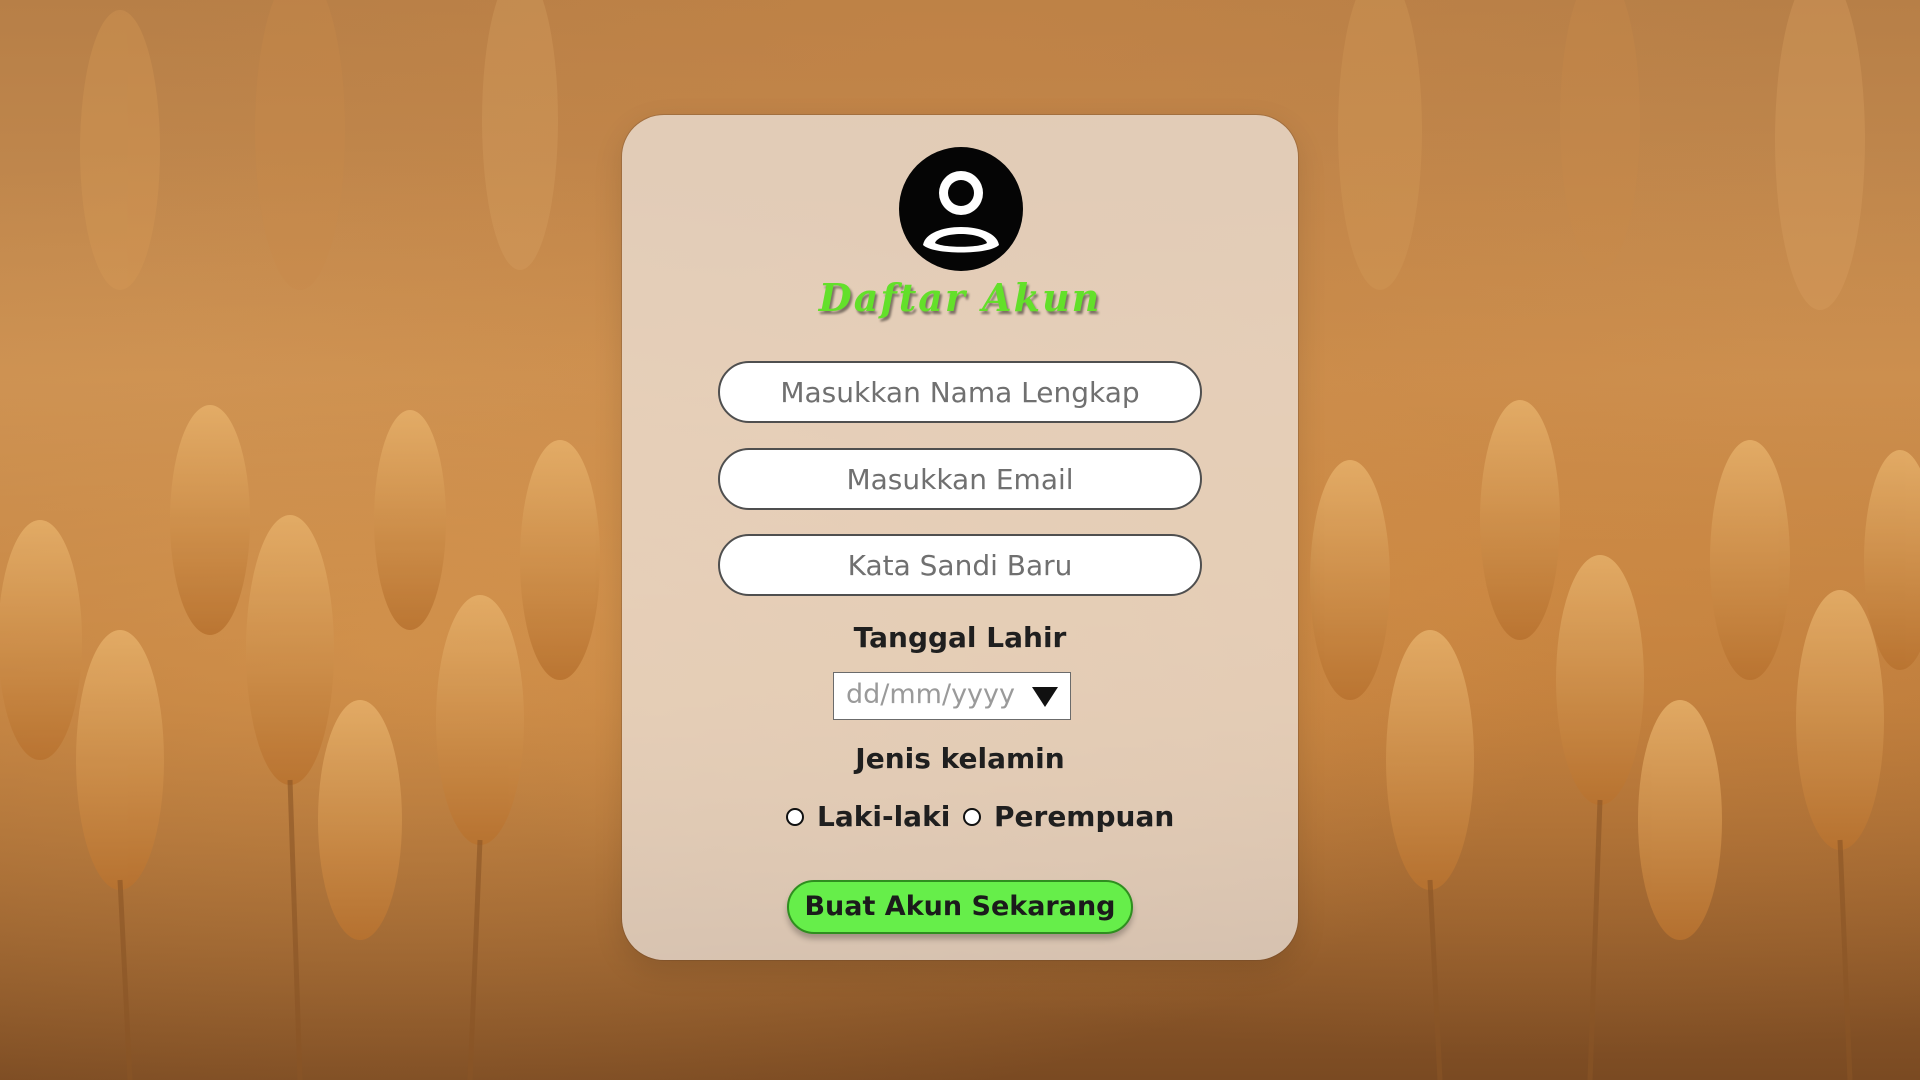  I want to click on triangle-down-icon, so click(1045, 697).